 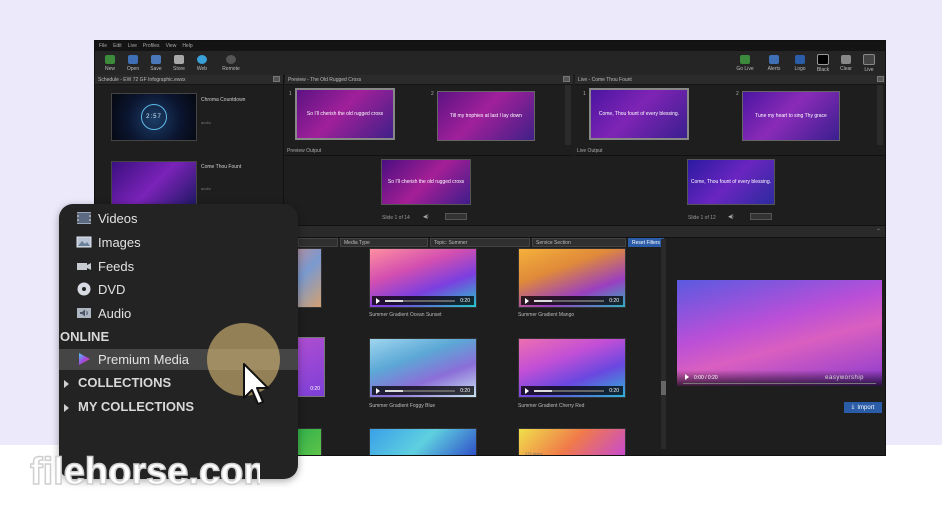 I want to click on media-thumbnail, so click(x=423, y=441).